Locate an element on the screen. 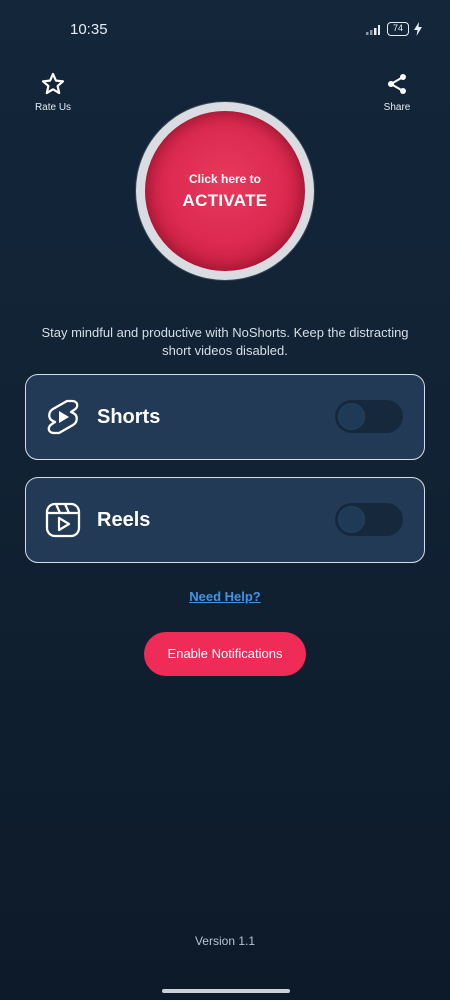  shorts-toggle-knob is located at coordinates (351, 416).